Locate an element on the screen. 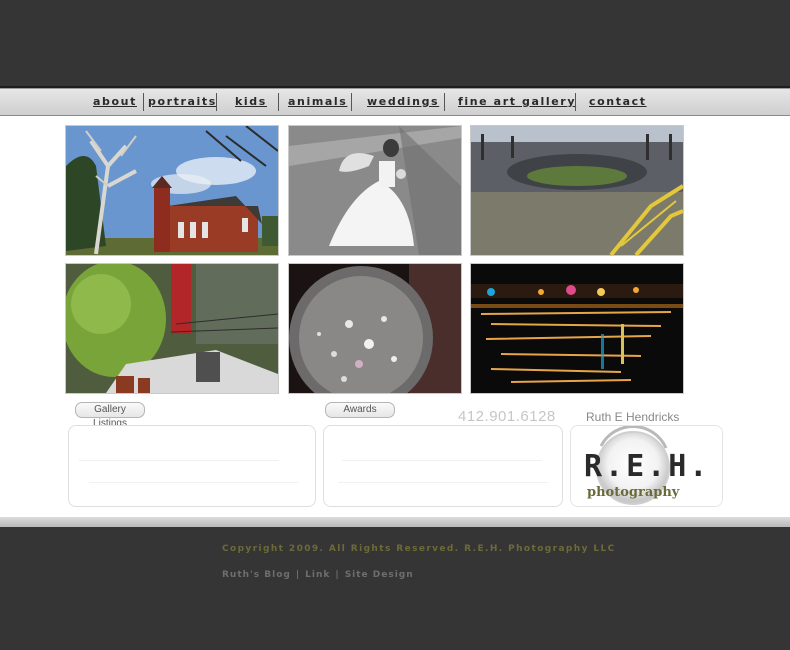 The image size is (790, 650). reh-photography-logo: R.E.H. photography is located at coordinates (646, 466).